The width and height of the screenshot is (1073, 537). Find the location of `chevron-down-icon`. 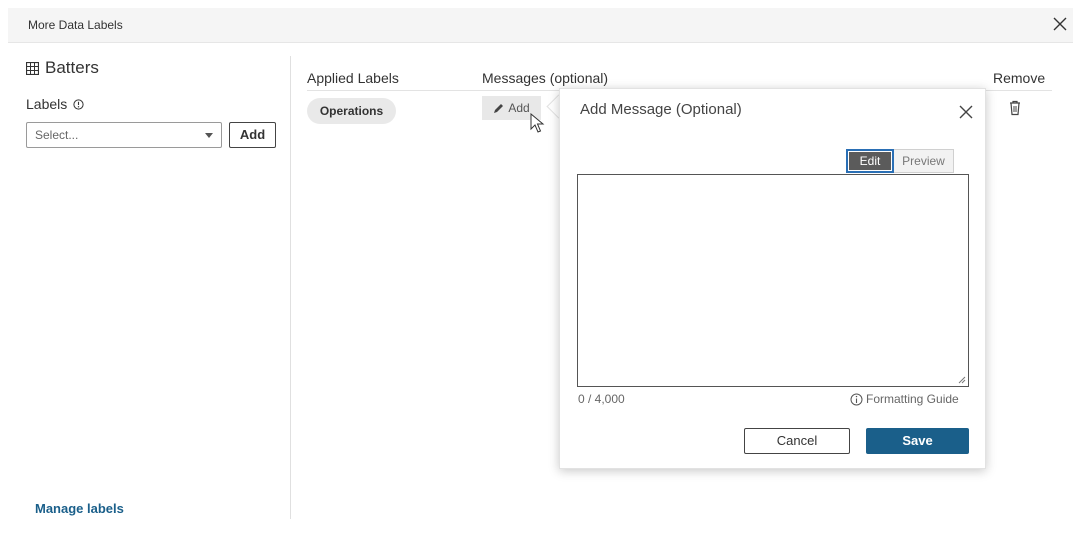

chevron-down-icon is located at coordinates (209, 135).